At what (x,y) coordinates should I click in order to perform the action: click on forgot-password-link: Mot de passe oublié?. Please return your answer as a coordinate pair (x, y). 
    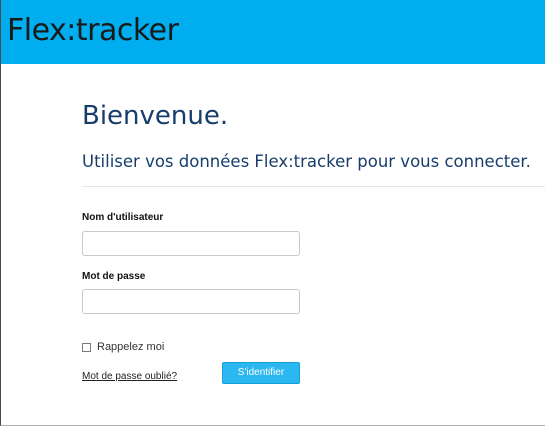
    Looking at the image, I should click on (129, 377).